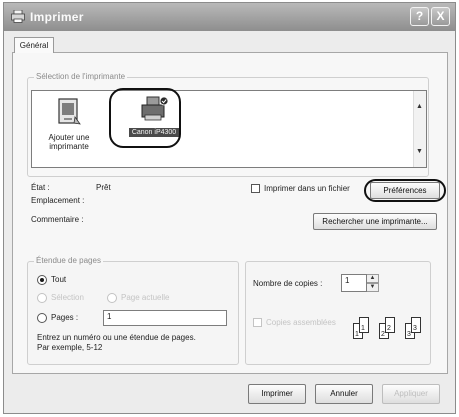 Image resolution: width=459 pixels, height=417 pixels. Describe the element at coordinates (411, 394) in the screenshot. I see `apply-button: Appliquer` at that location.